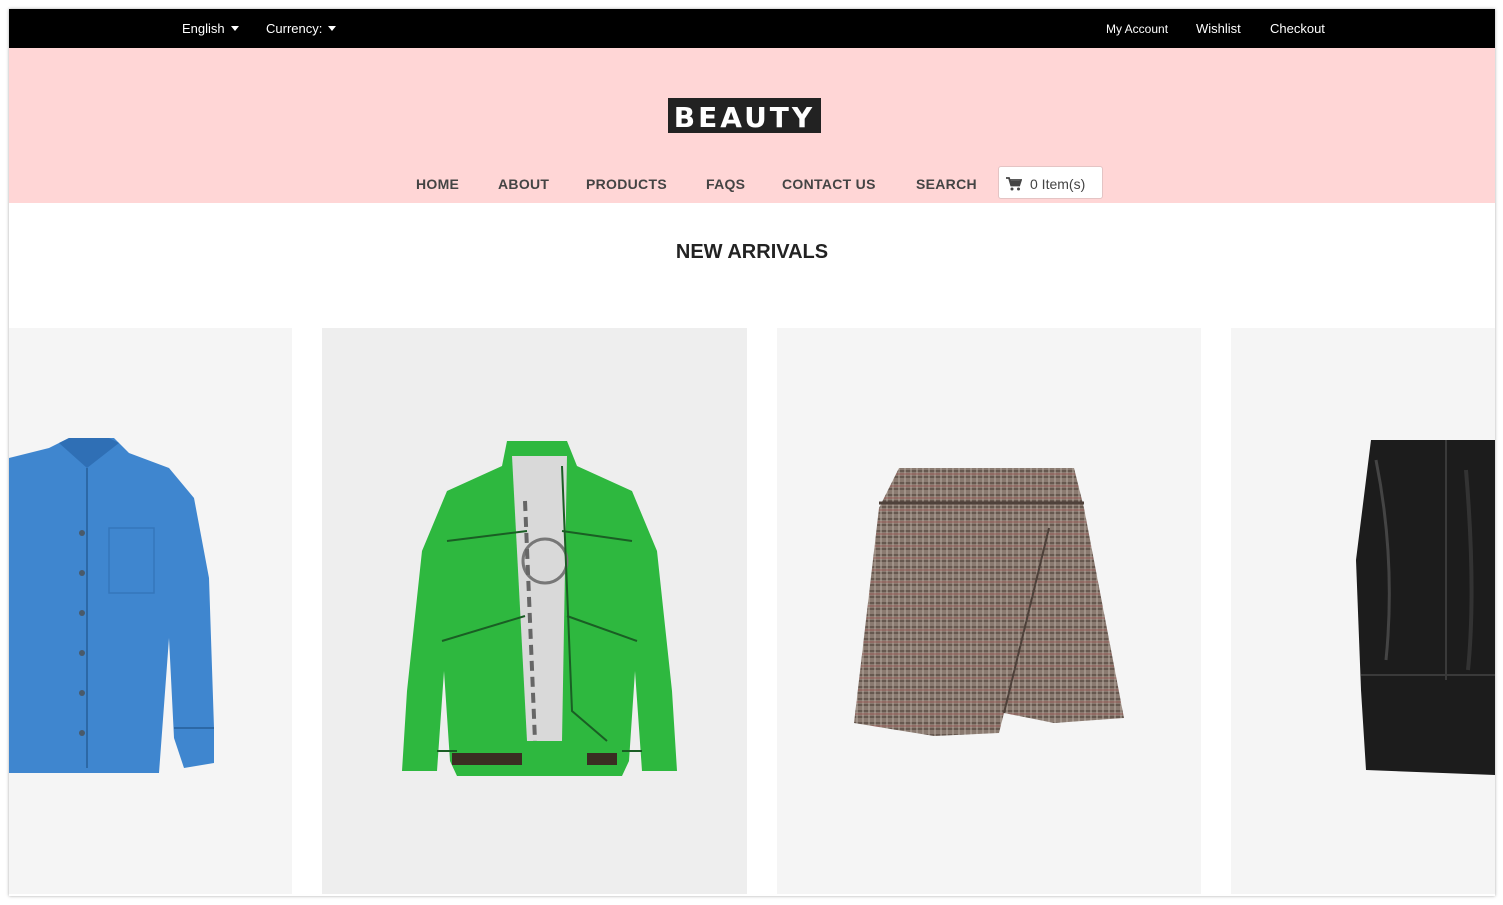  Describe the element at coordinates (1058, 184) in the screenshot. I see `cart-count-label: 0 Item(s)` at that location.